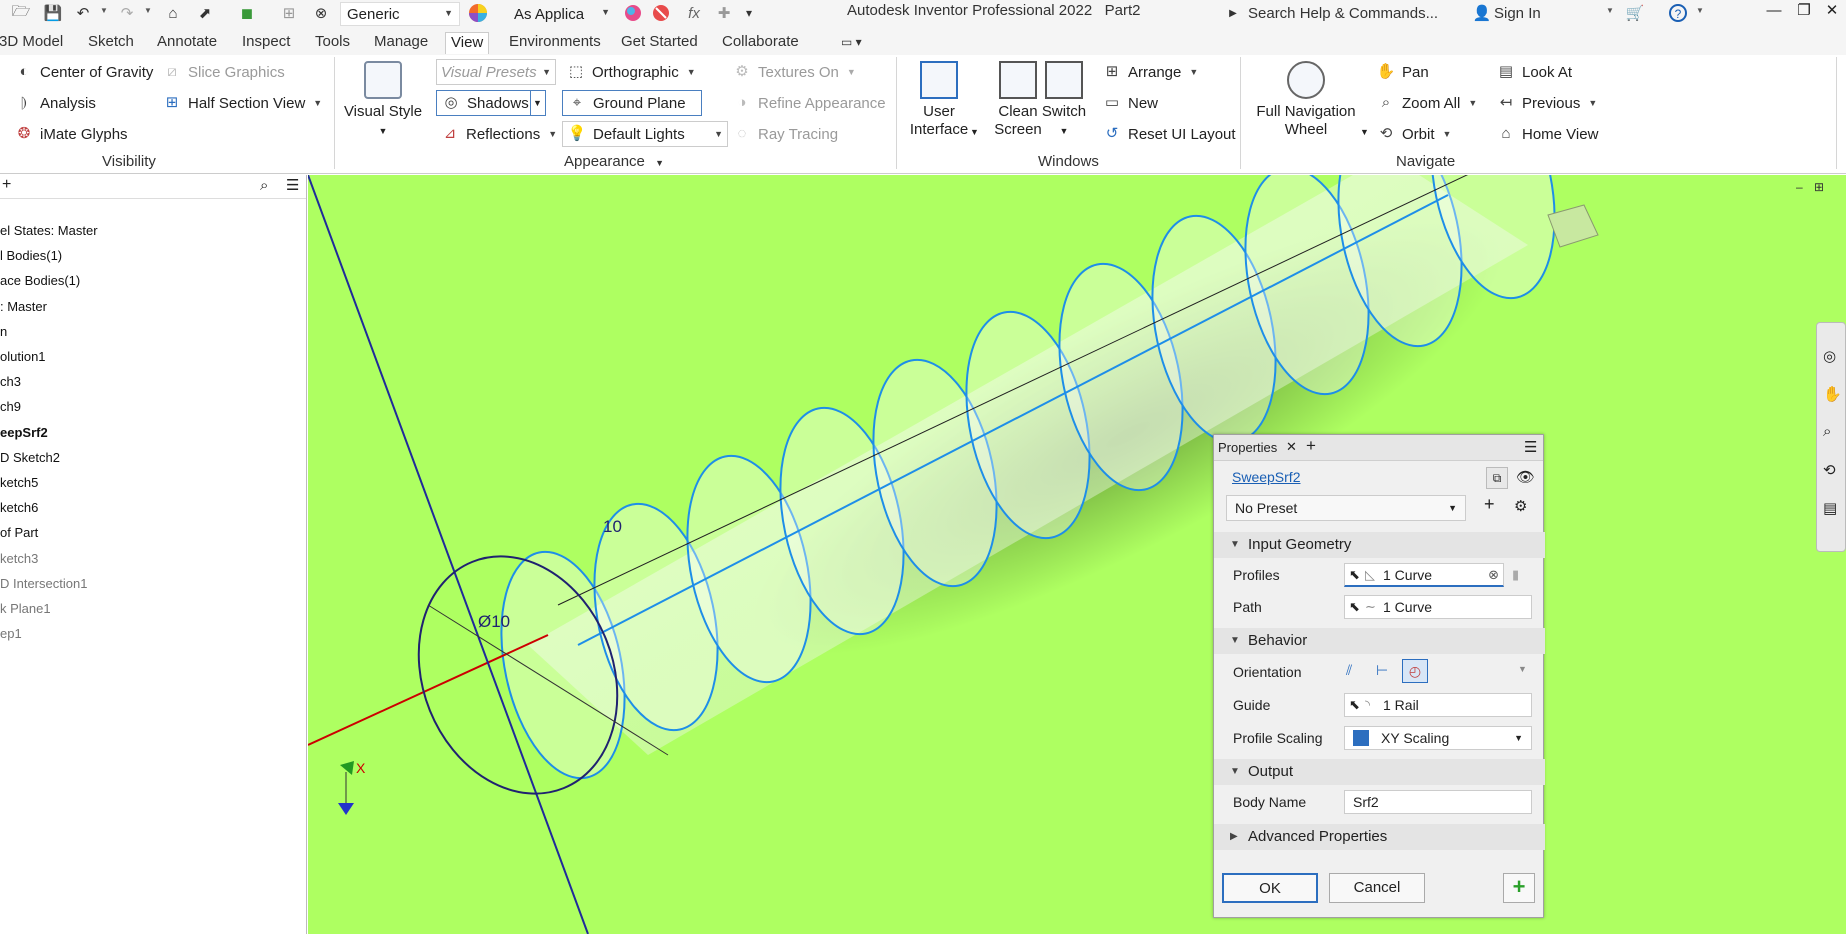 The width and height of the screenshot is (1846, 934). I want to click on feature-name-link: SweepSrf2, so click(1266, 477).